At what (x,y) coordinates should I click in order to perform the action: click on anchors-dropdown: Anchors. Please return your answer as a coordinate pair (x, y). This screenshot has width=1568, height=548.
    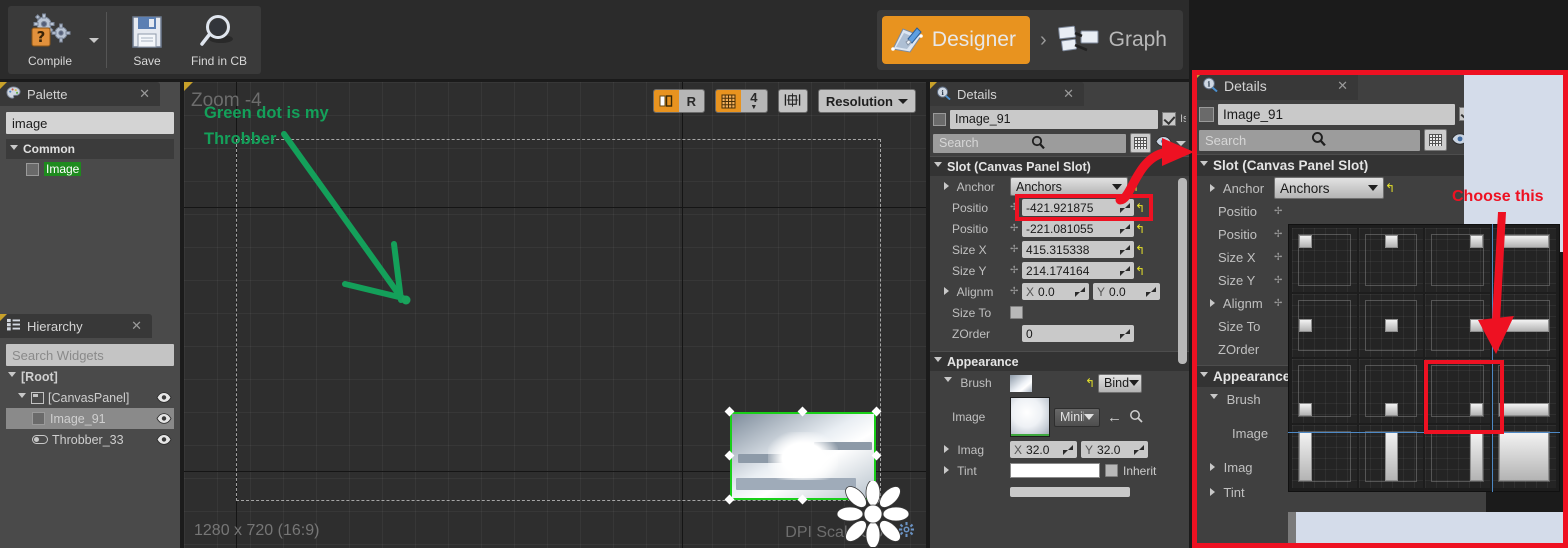
    Looking at the image, I should click on (1069, 186).